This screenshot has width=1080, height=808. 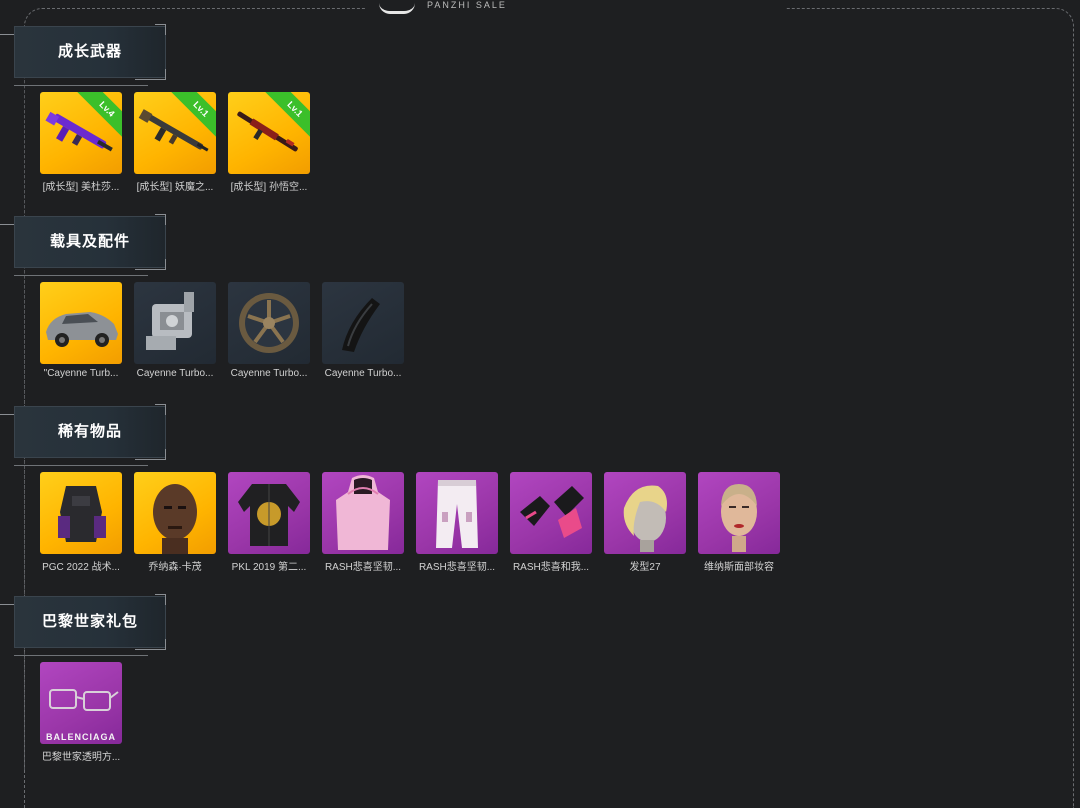 I want to click on spoiler-icon, so click(x=361, y=325).